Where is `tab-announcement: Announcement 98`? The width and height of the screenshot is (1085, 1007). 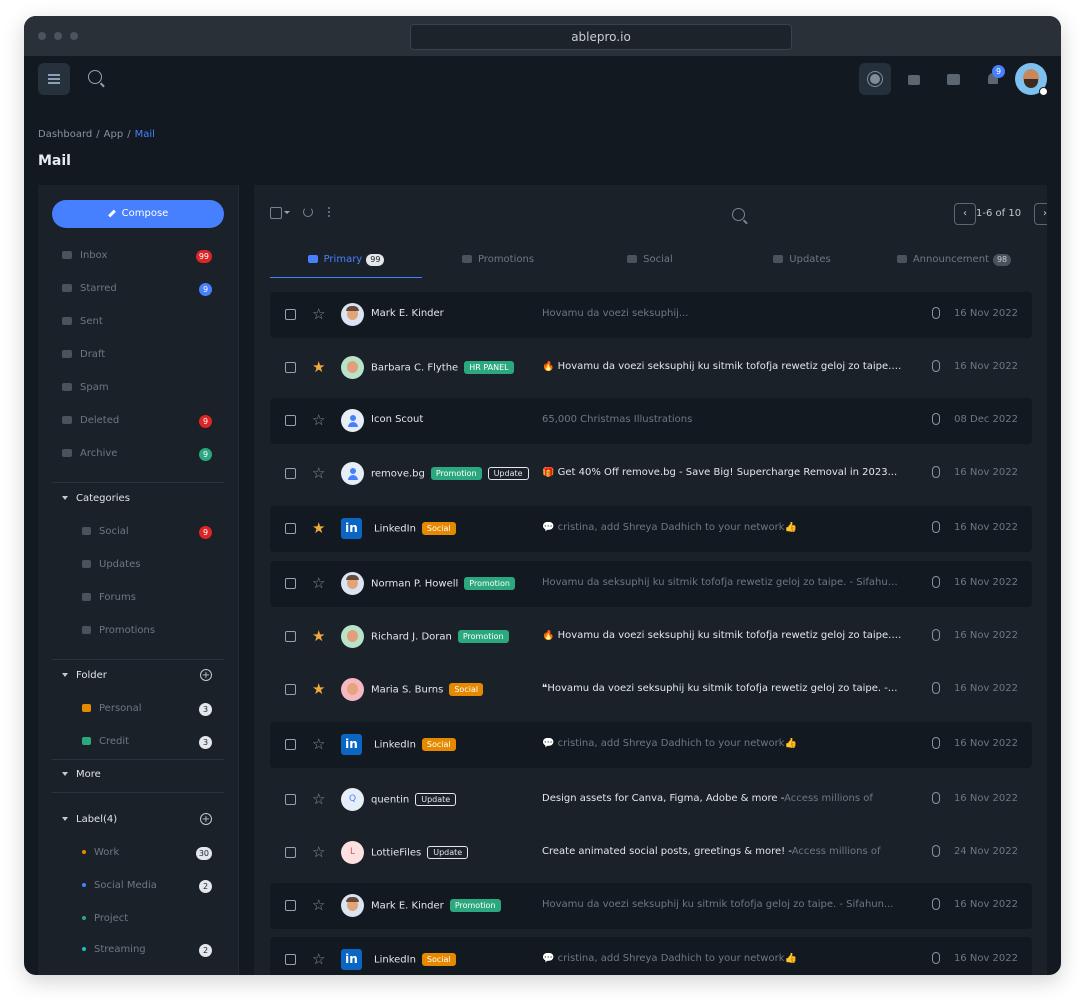 tab-announcement: Announcement 98 is located at coordinates (954, 263).